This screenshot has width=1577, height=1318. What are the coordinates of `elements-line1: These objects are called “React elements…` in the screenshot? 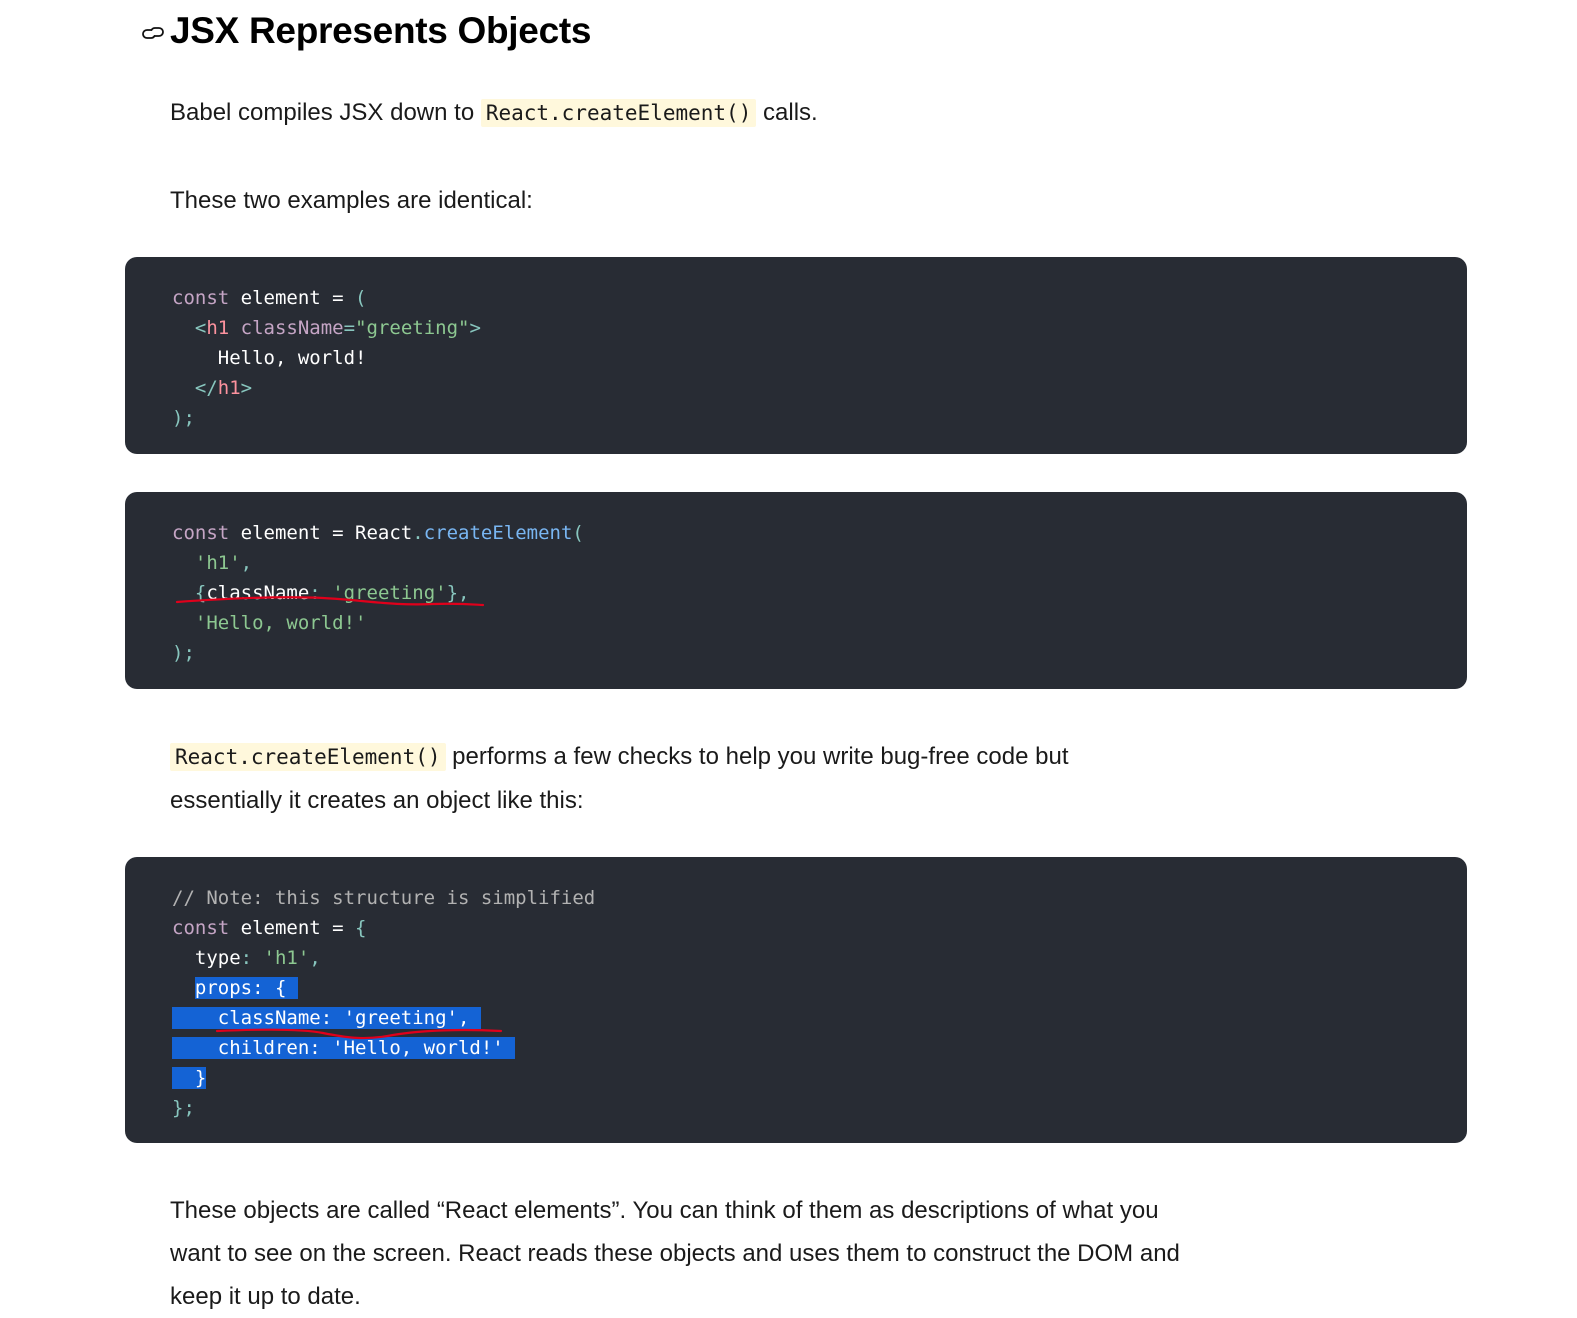 It's located at (664, 1210).